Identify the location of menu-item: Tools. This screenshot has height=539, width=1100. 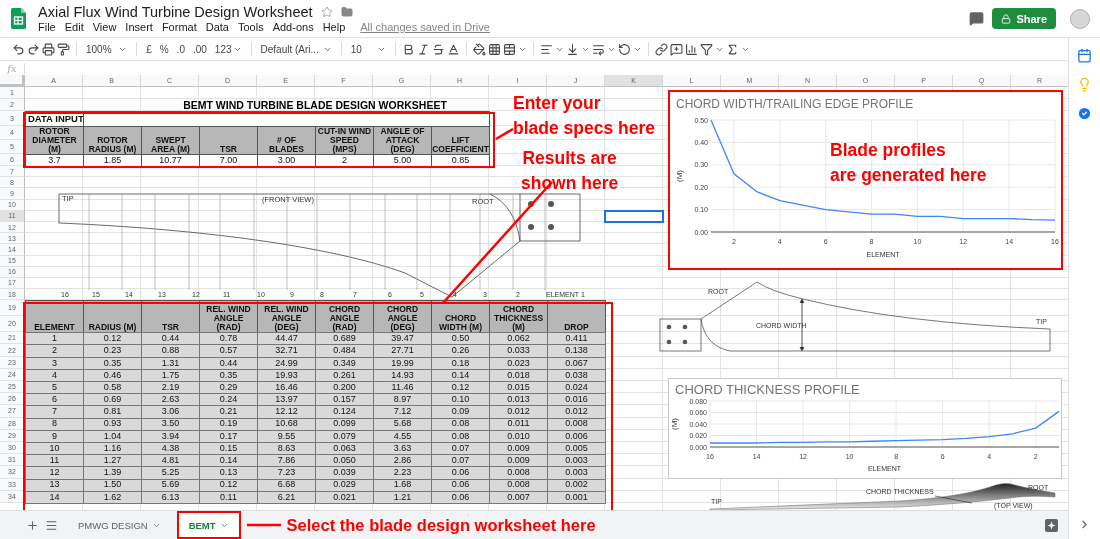
(250, 27).